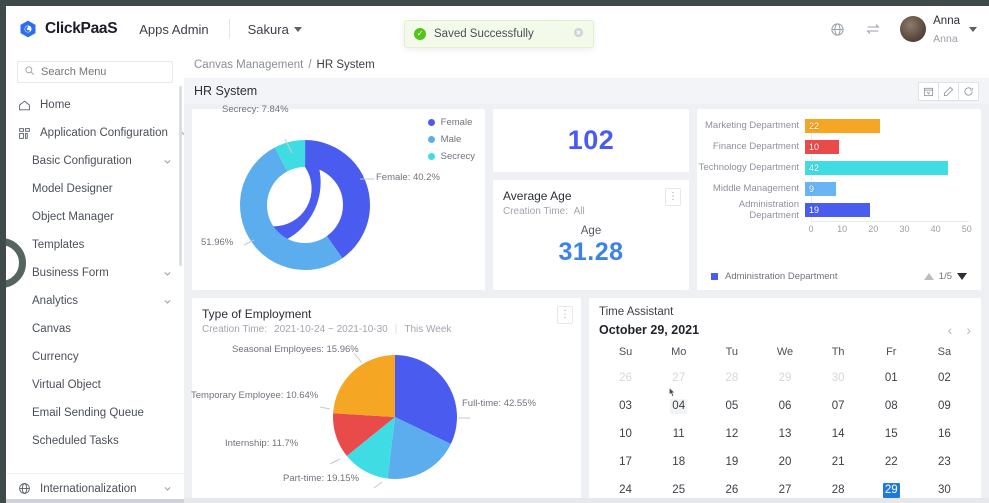 The width and height of the screenshot is (989, 503). I want to click on calendar-day: 24, so click(625, 490).